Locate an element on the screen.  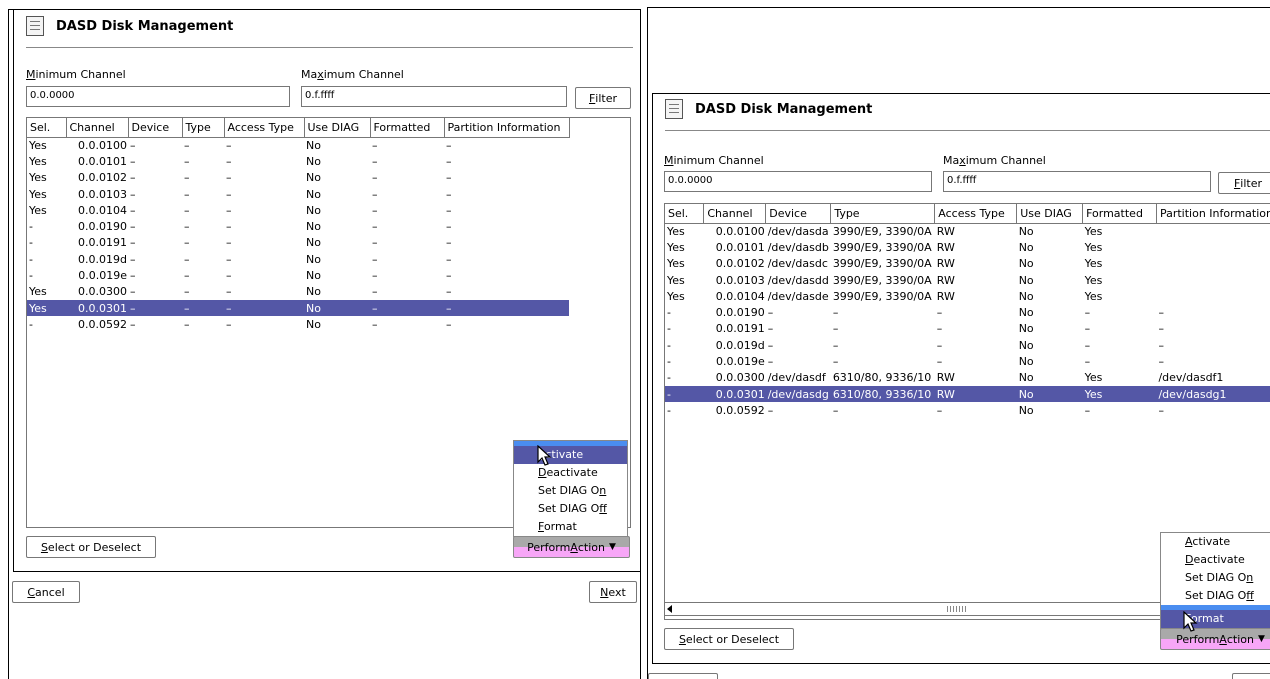
scroll-left-arrow-icon is located at coordinates (669, 609).